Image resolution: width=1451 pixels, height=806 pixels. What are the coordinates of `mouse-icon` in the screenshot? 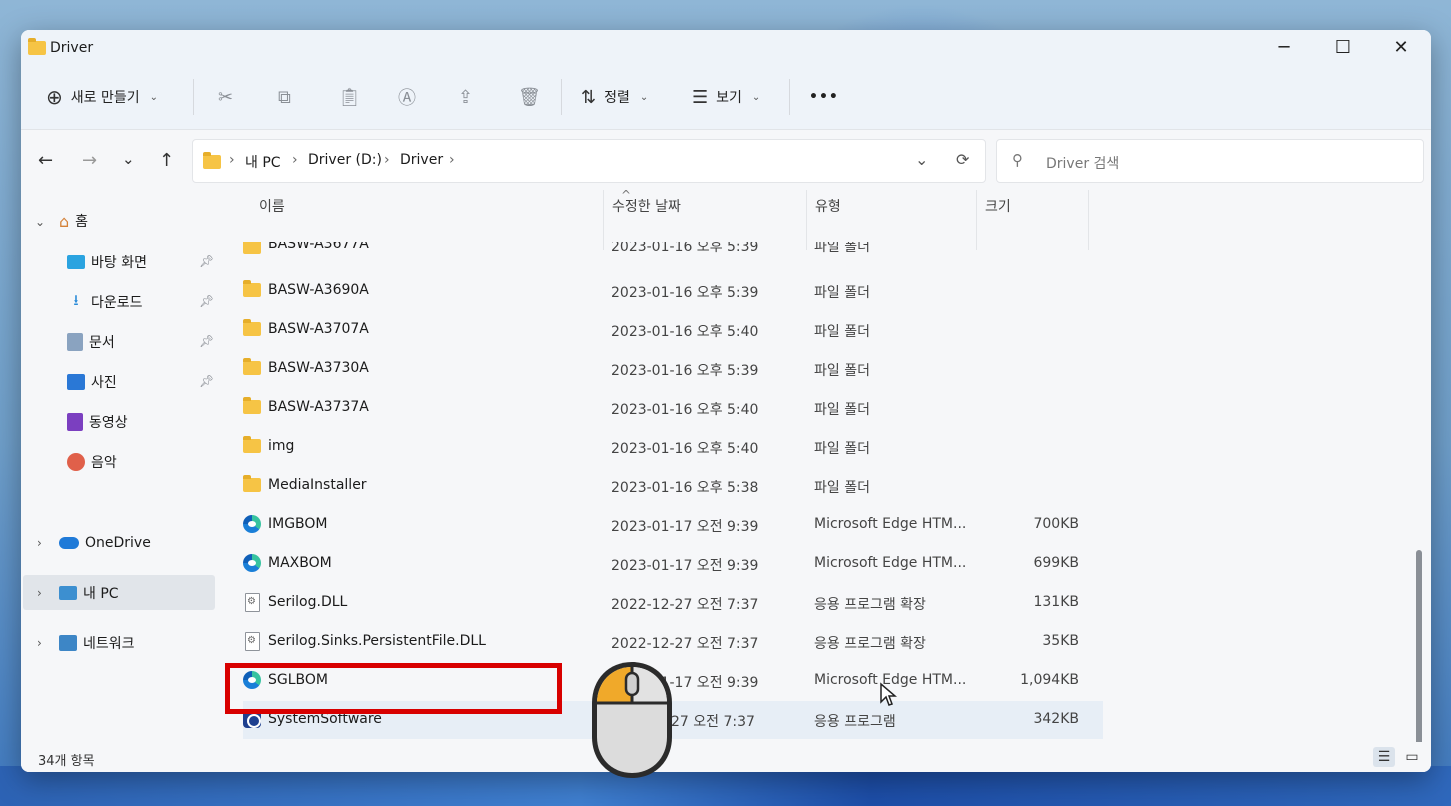 It's located at (632, 720).